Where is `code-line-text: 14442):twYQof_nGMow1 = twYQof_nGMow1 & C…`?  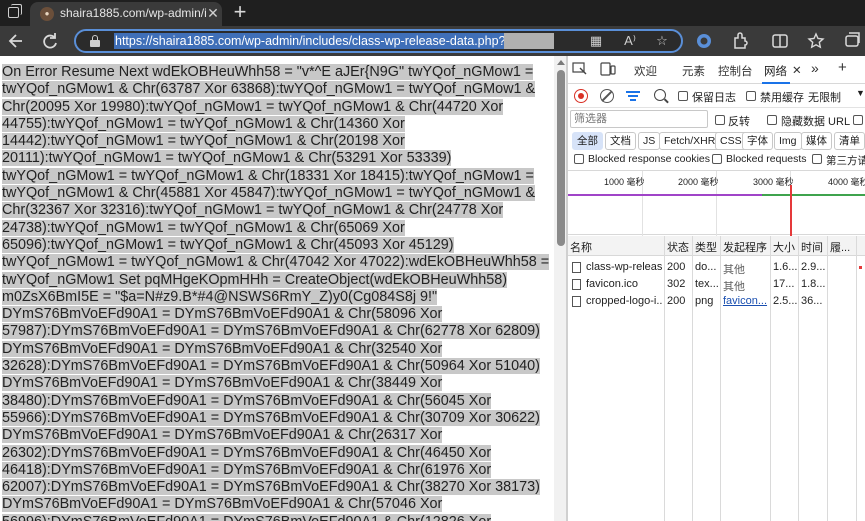 code-line-text: 14442):twYQof_nGMow1 = twYQof_nGMow1 & C… is located at coordinates (203, 141).